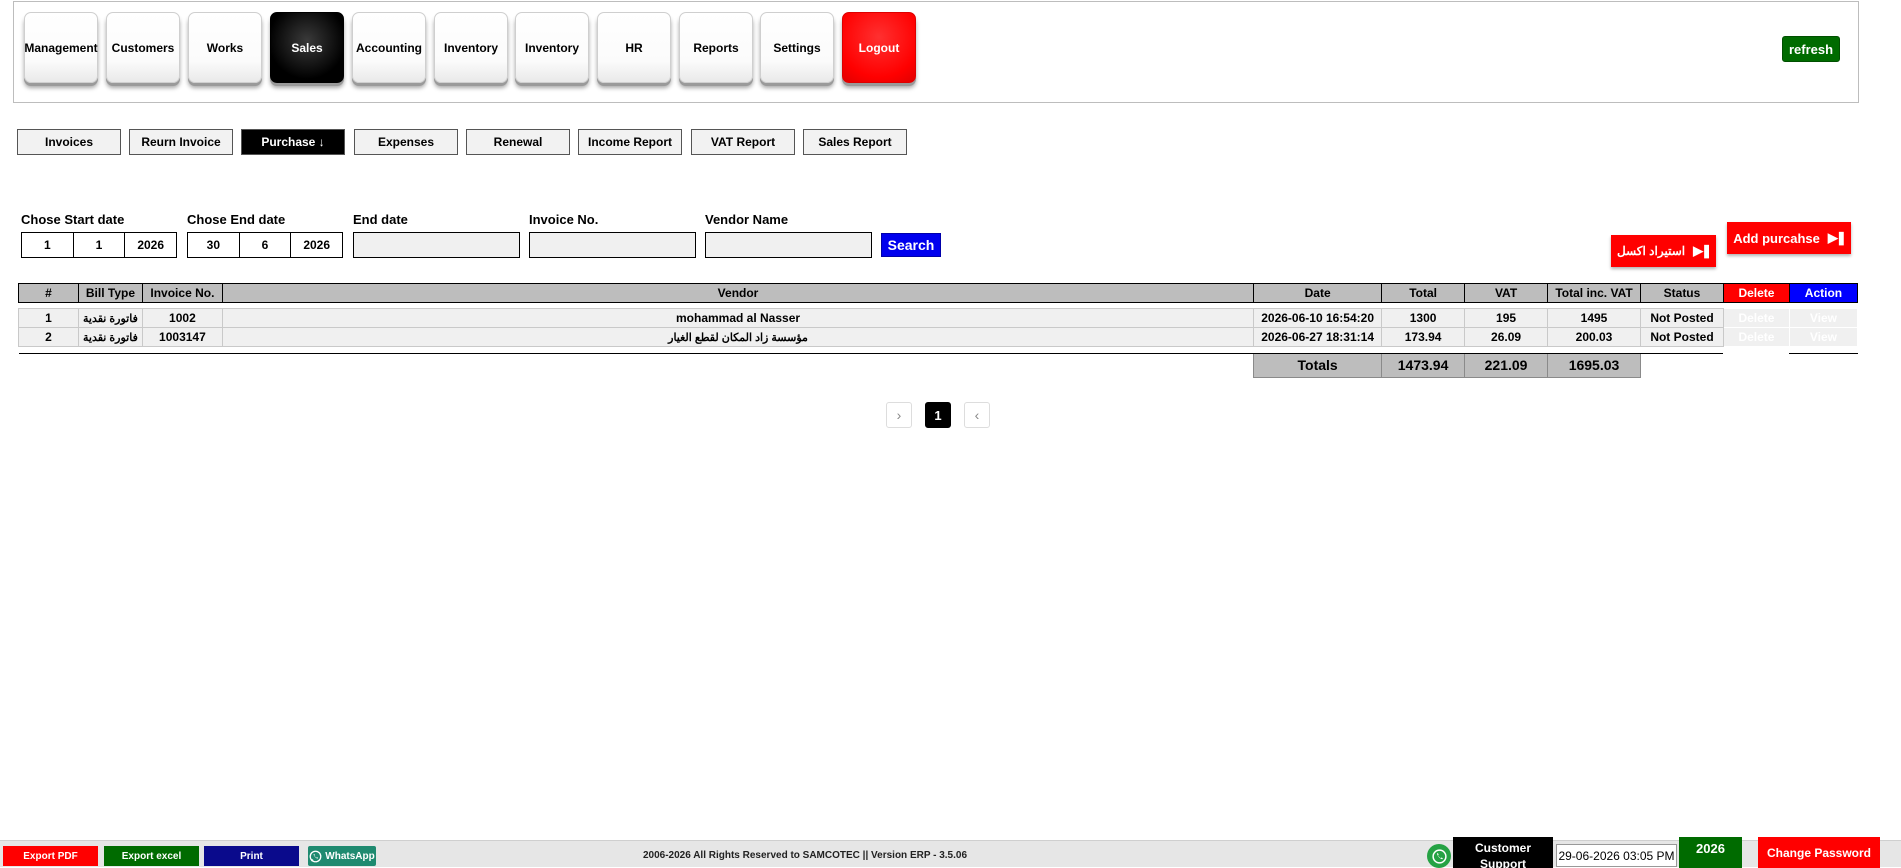  What do you see at coordinates (61, 47) in the screenshot?
I see `nav-management-button: Management` at bounding box center [61, 47].